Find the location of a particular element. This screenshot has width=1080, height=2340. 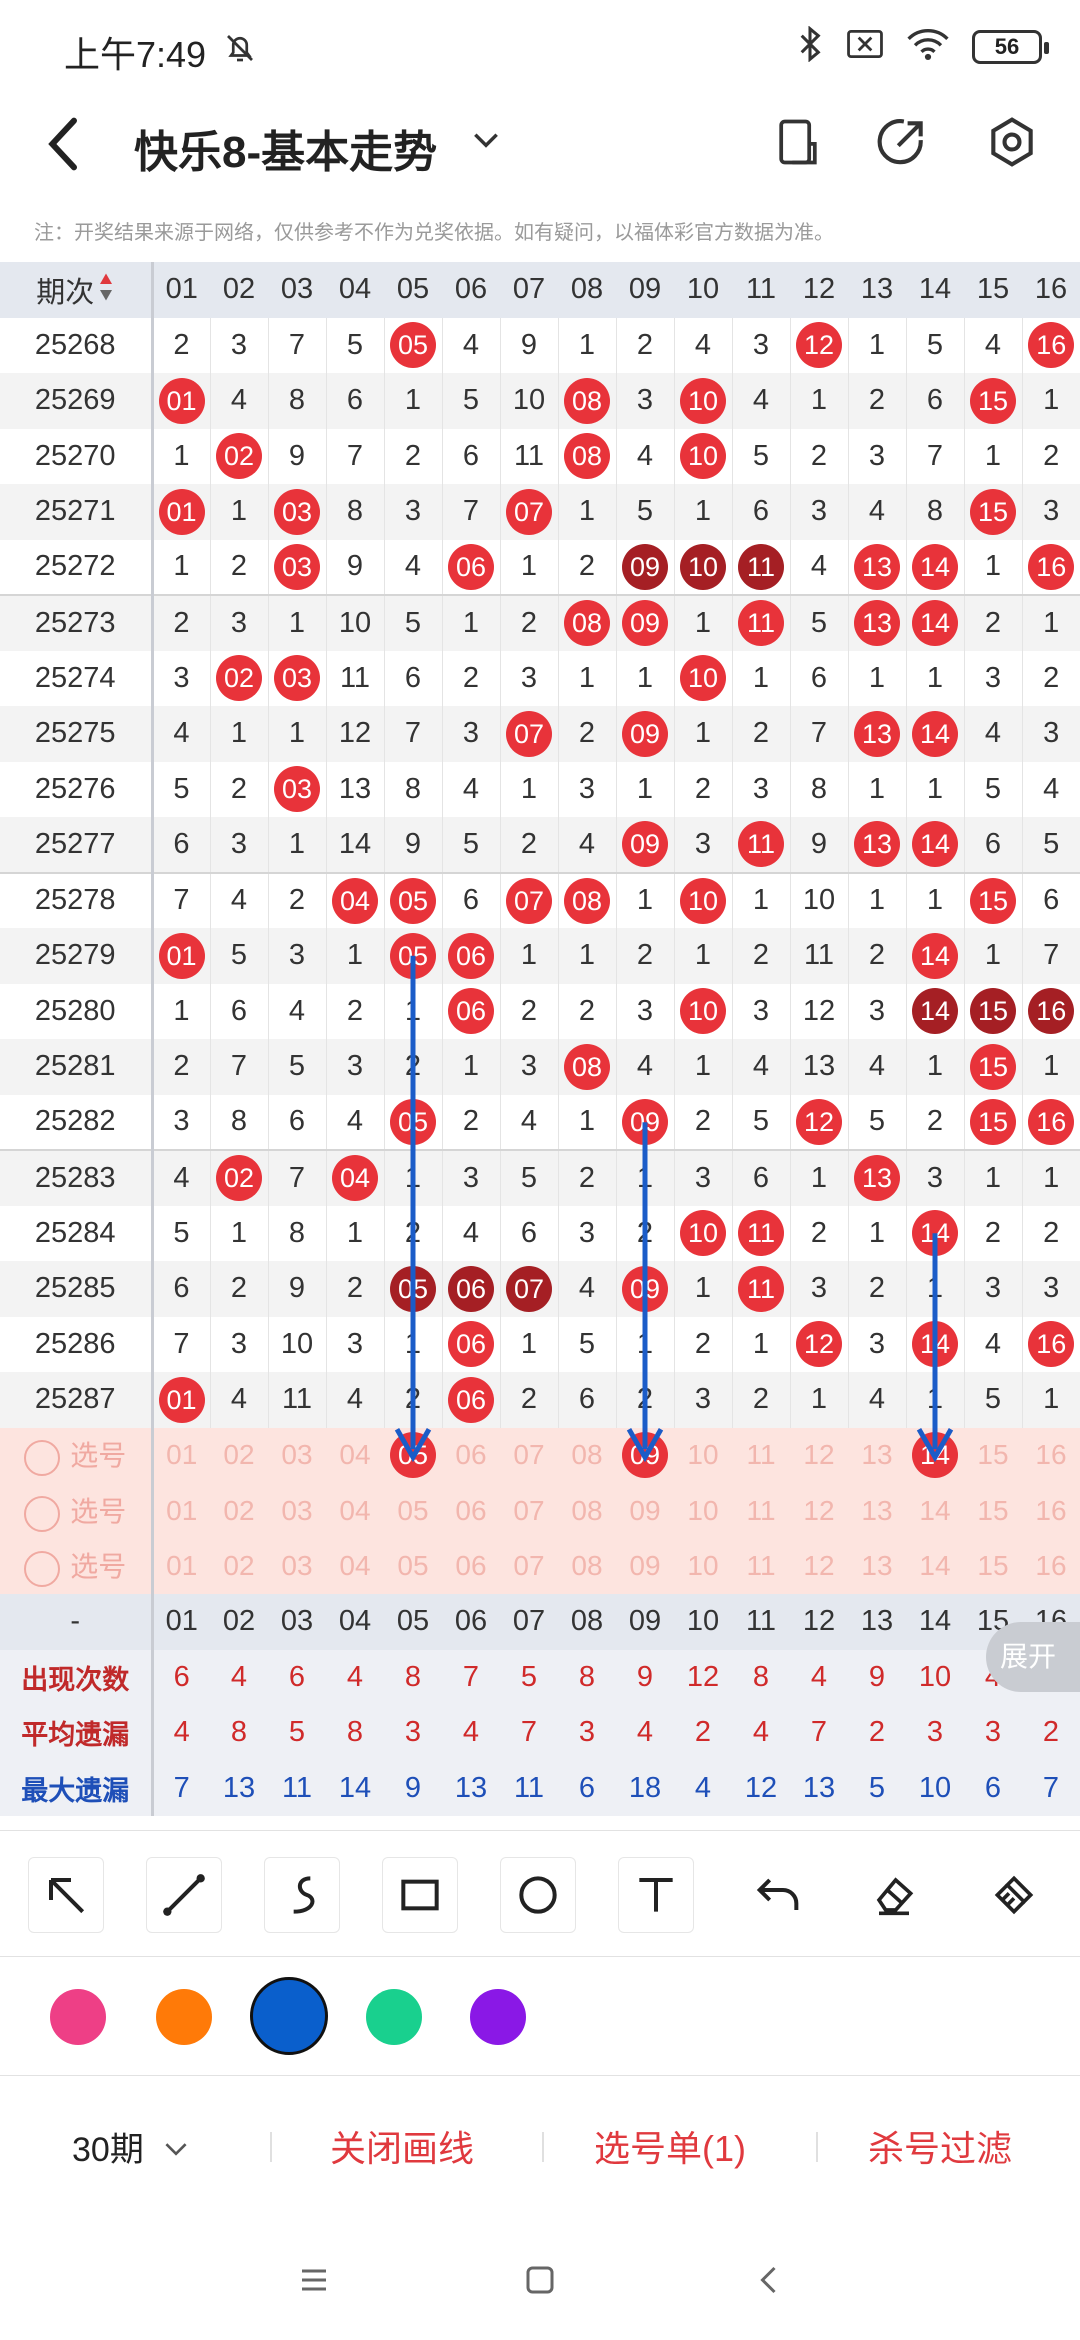

pick-list-button: 选号单(1) is located at coordinates (670, 2146).